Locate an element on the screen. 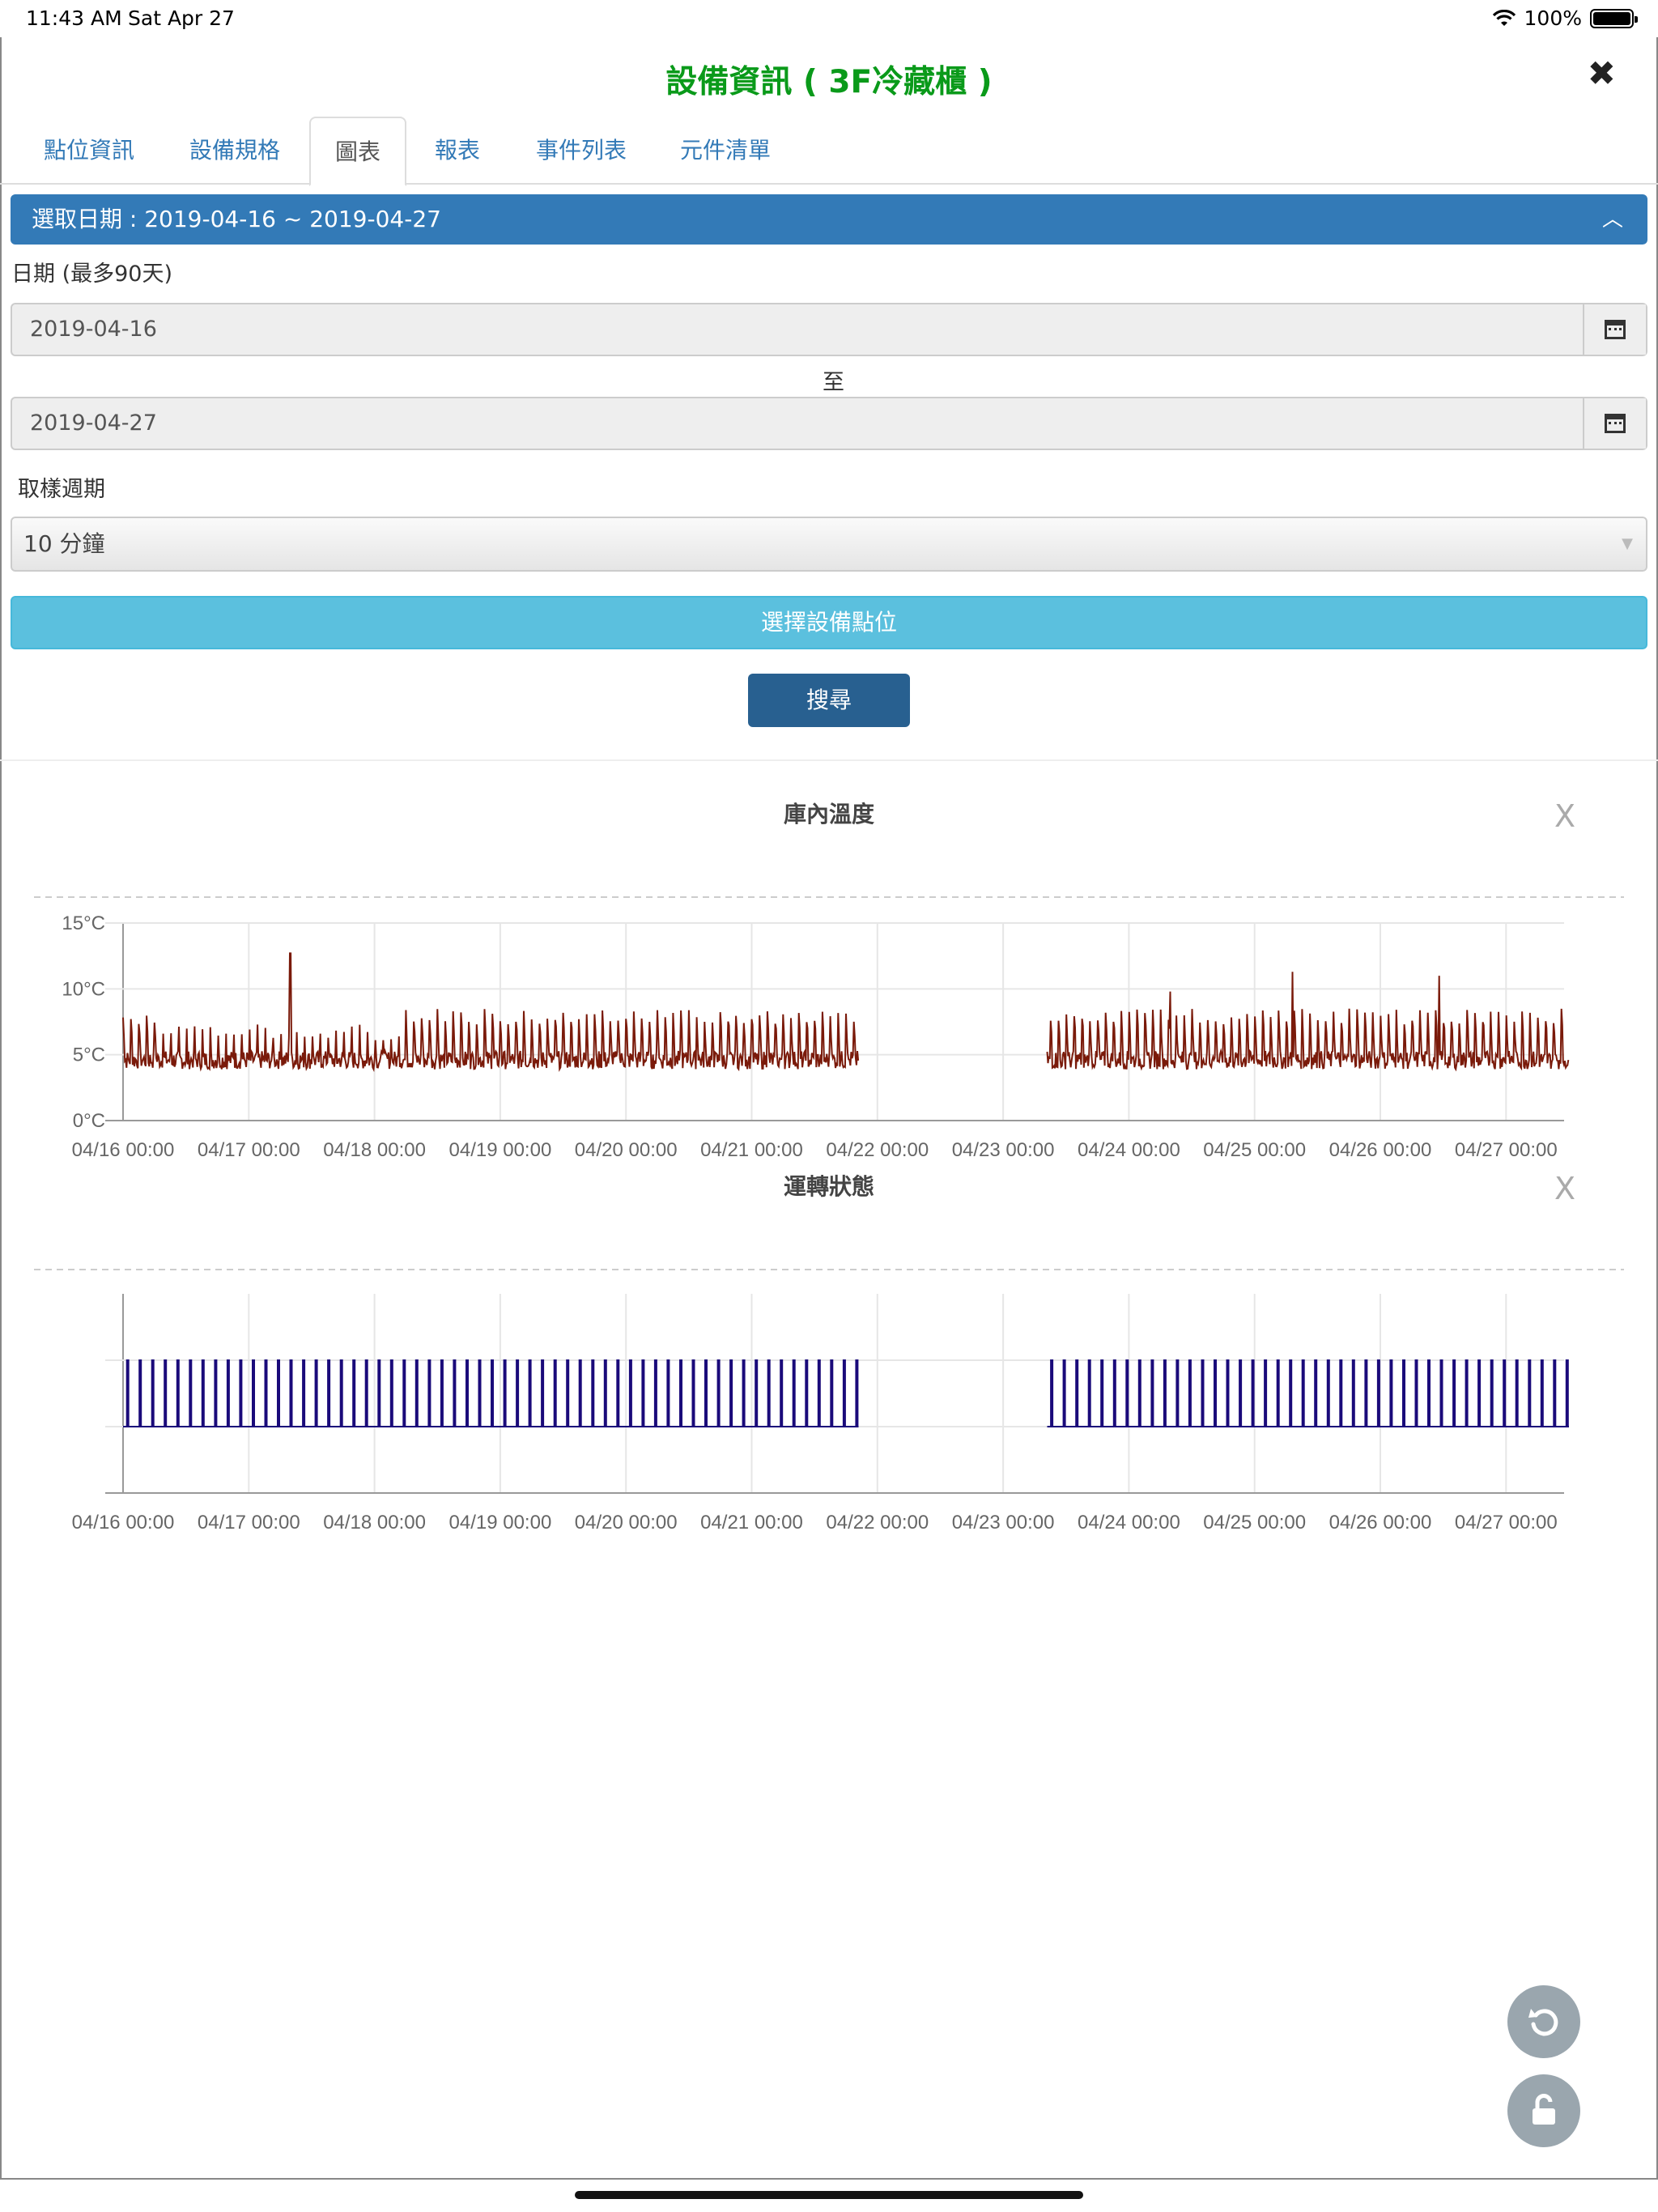 This screenshot has width=1658, height=2212. unlock-icon is located at coordinates (1544, 2110).